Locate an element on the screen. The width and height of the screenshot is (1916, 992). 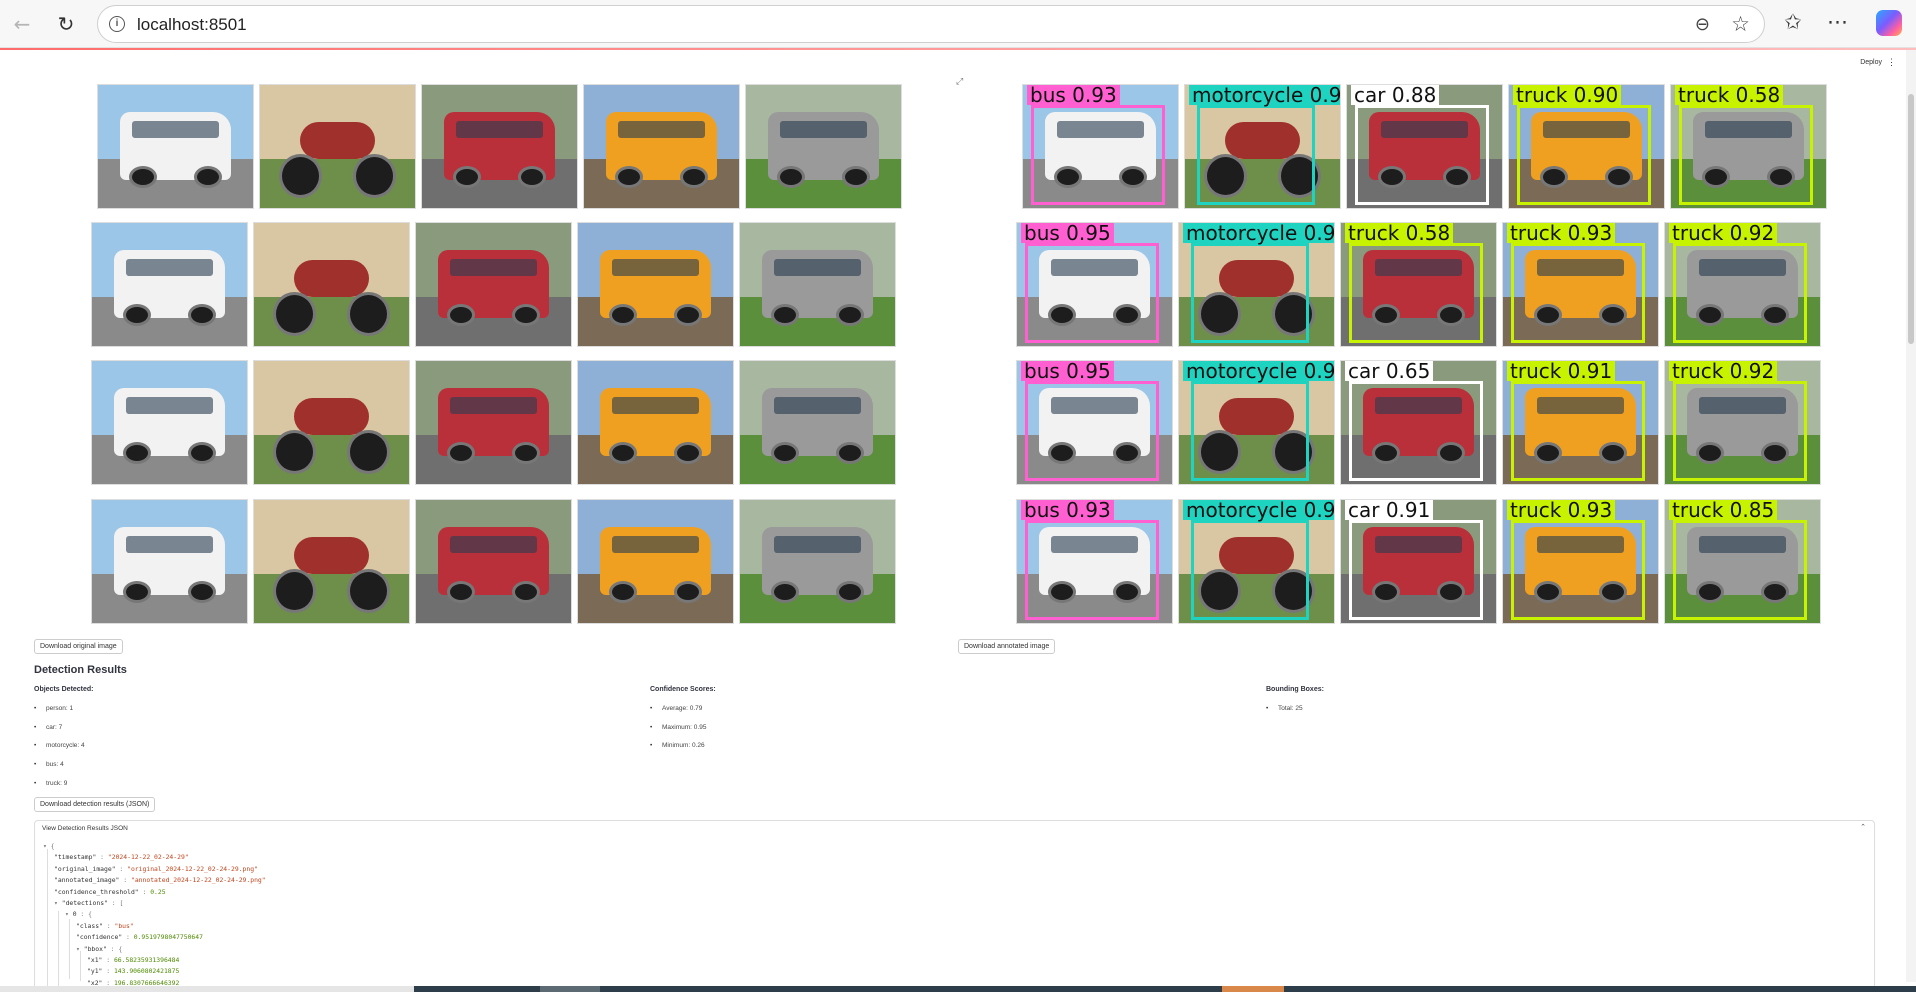
address-bar: i localhost:8501 ⊖ ☆ is located at coordinates (931, 24).